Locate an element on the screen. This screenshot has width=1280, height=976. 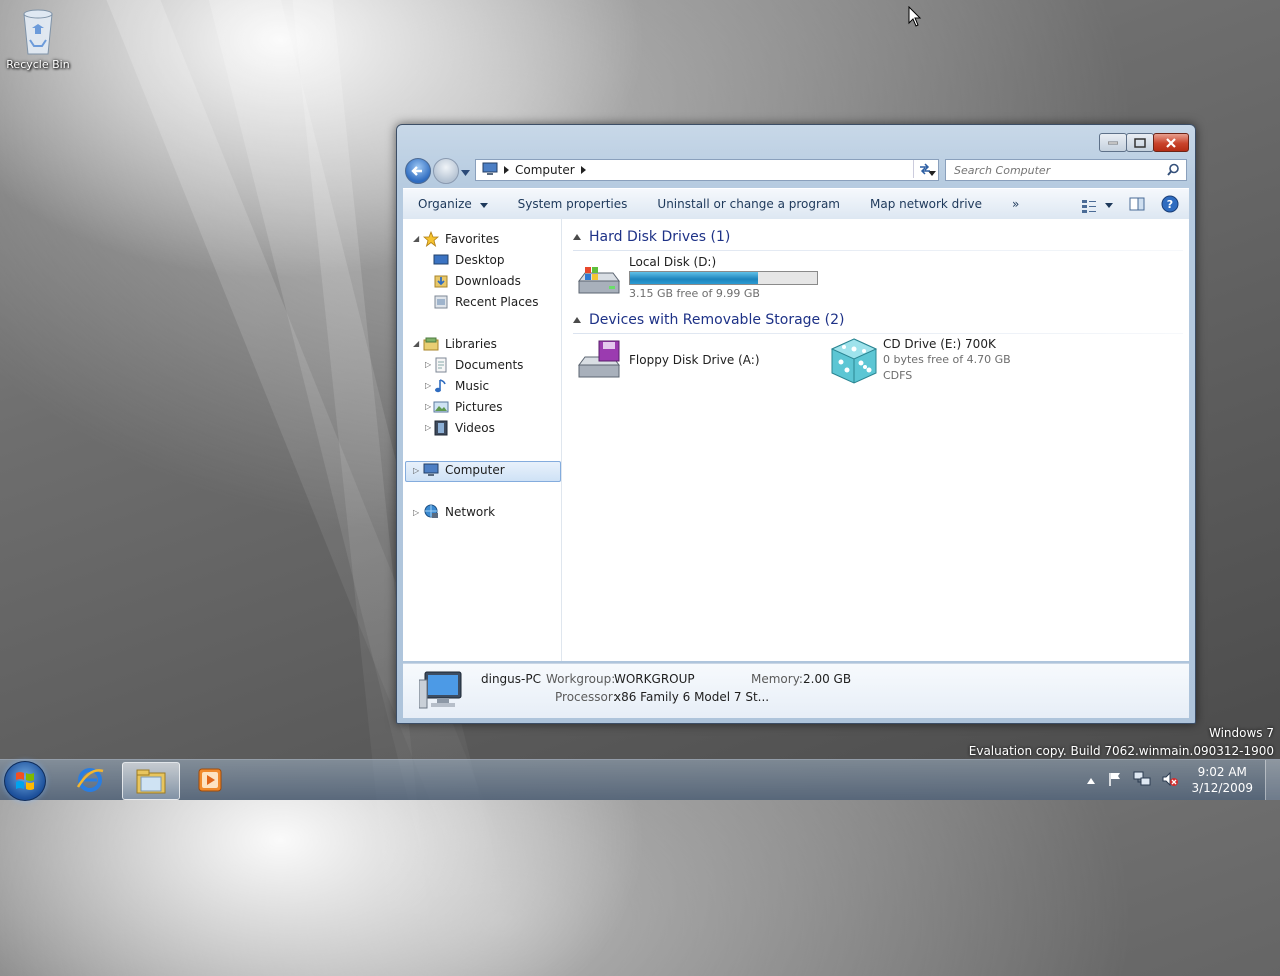
notification-area: 9:02 AM 3/12/2009 is located at coordinates (1183, 780).